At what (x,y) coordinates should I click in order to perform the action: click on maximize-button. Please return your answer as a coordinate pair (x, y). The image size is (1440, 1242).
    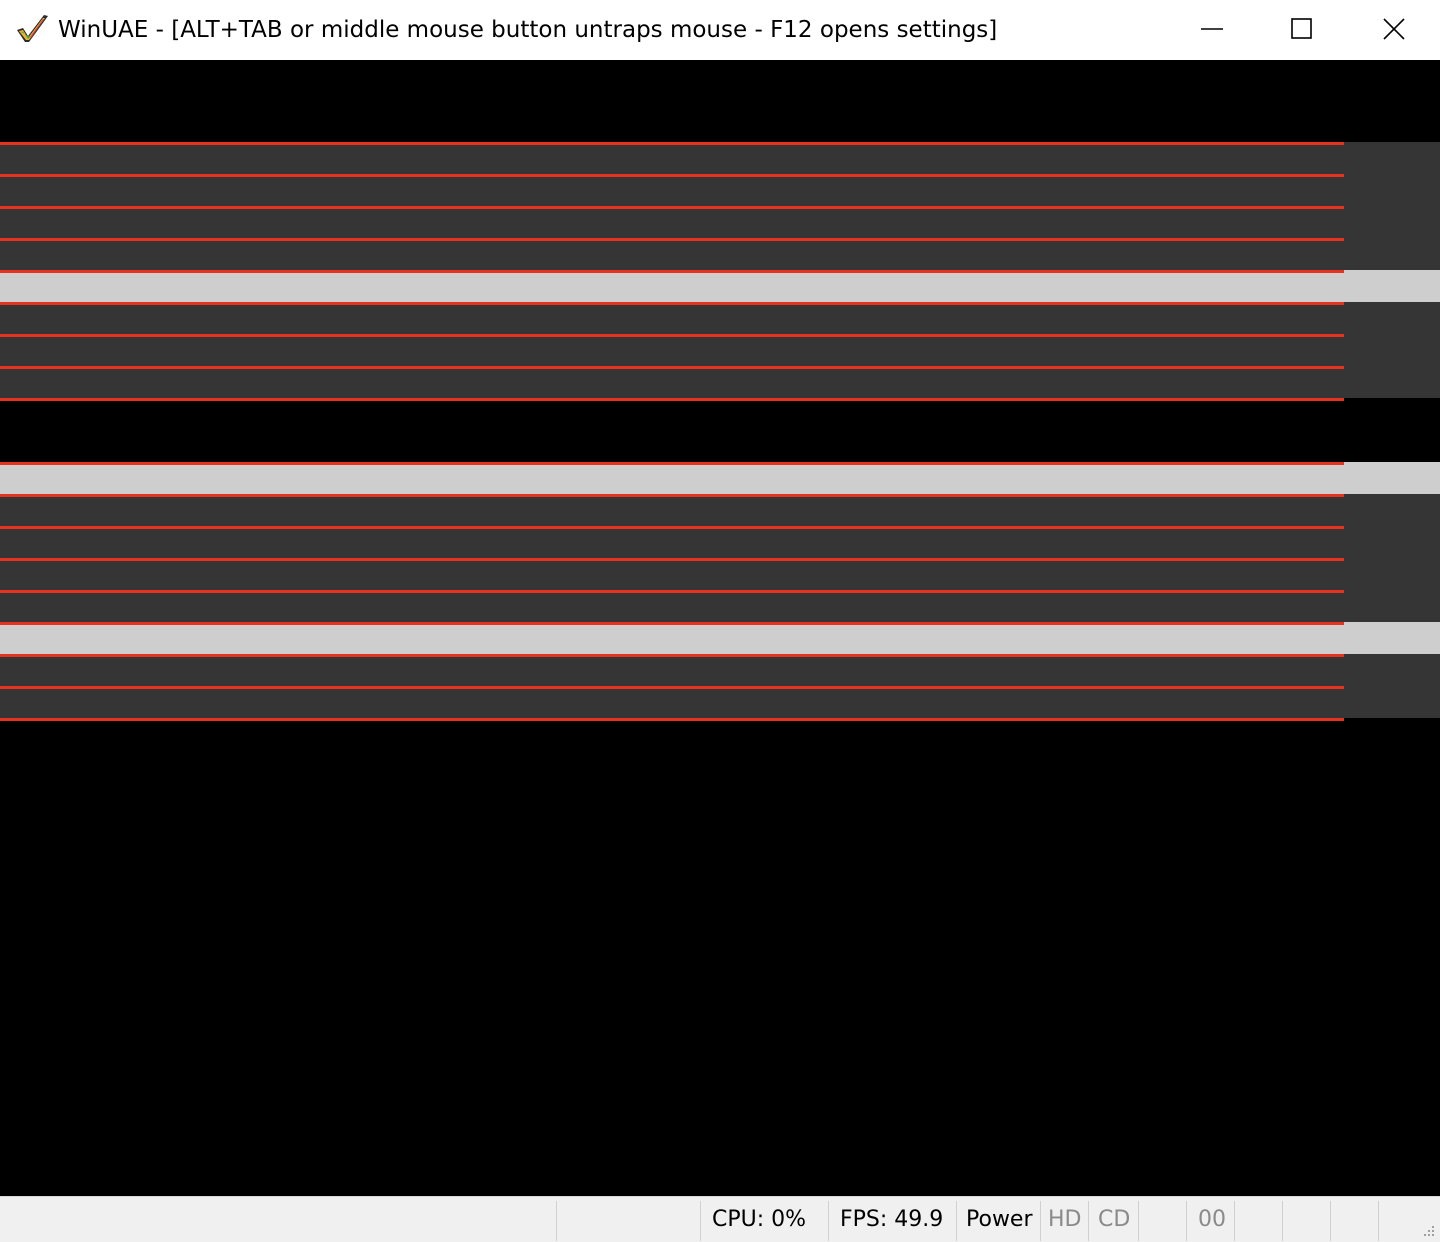
    Looking at the image, I should click on (1302, 29).